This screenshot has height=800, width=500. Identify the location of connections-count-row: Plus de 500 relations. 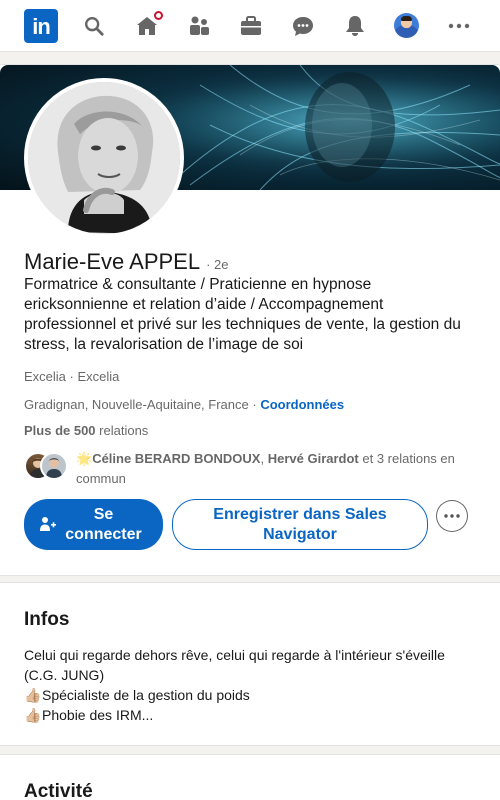
(86, 430).